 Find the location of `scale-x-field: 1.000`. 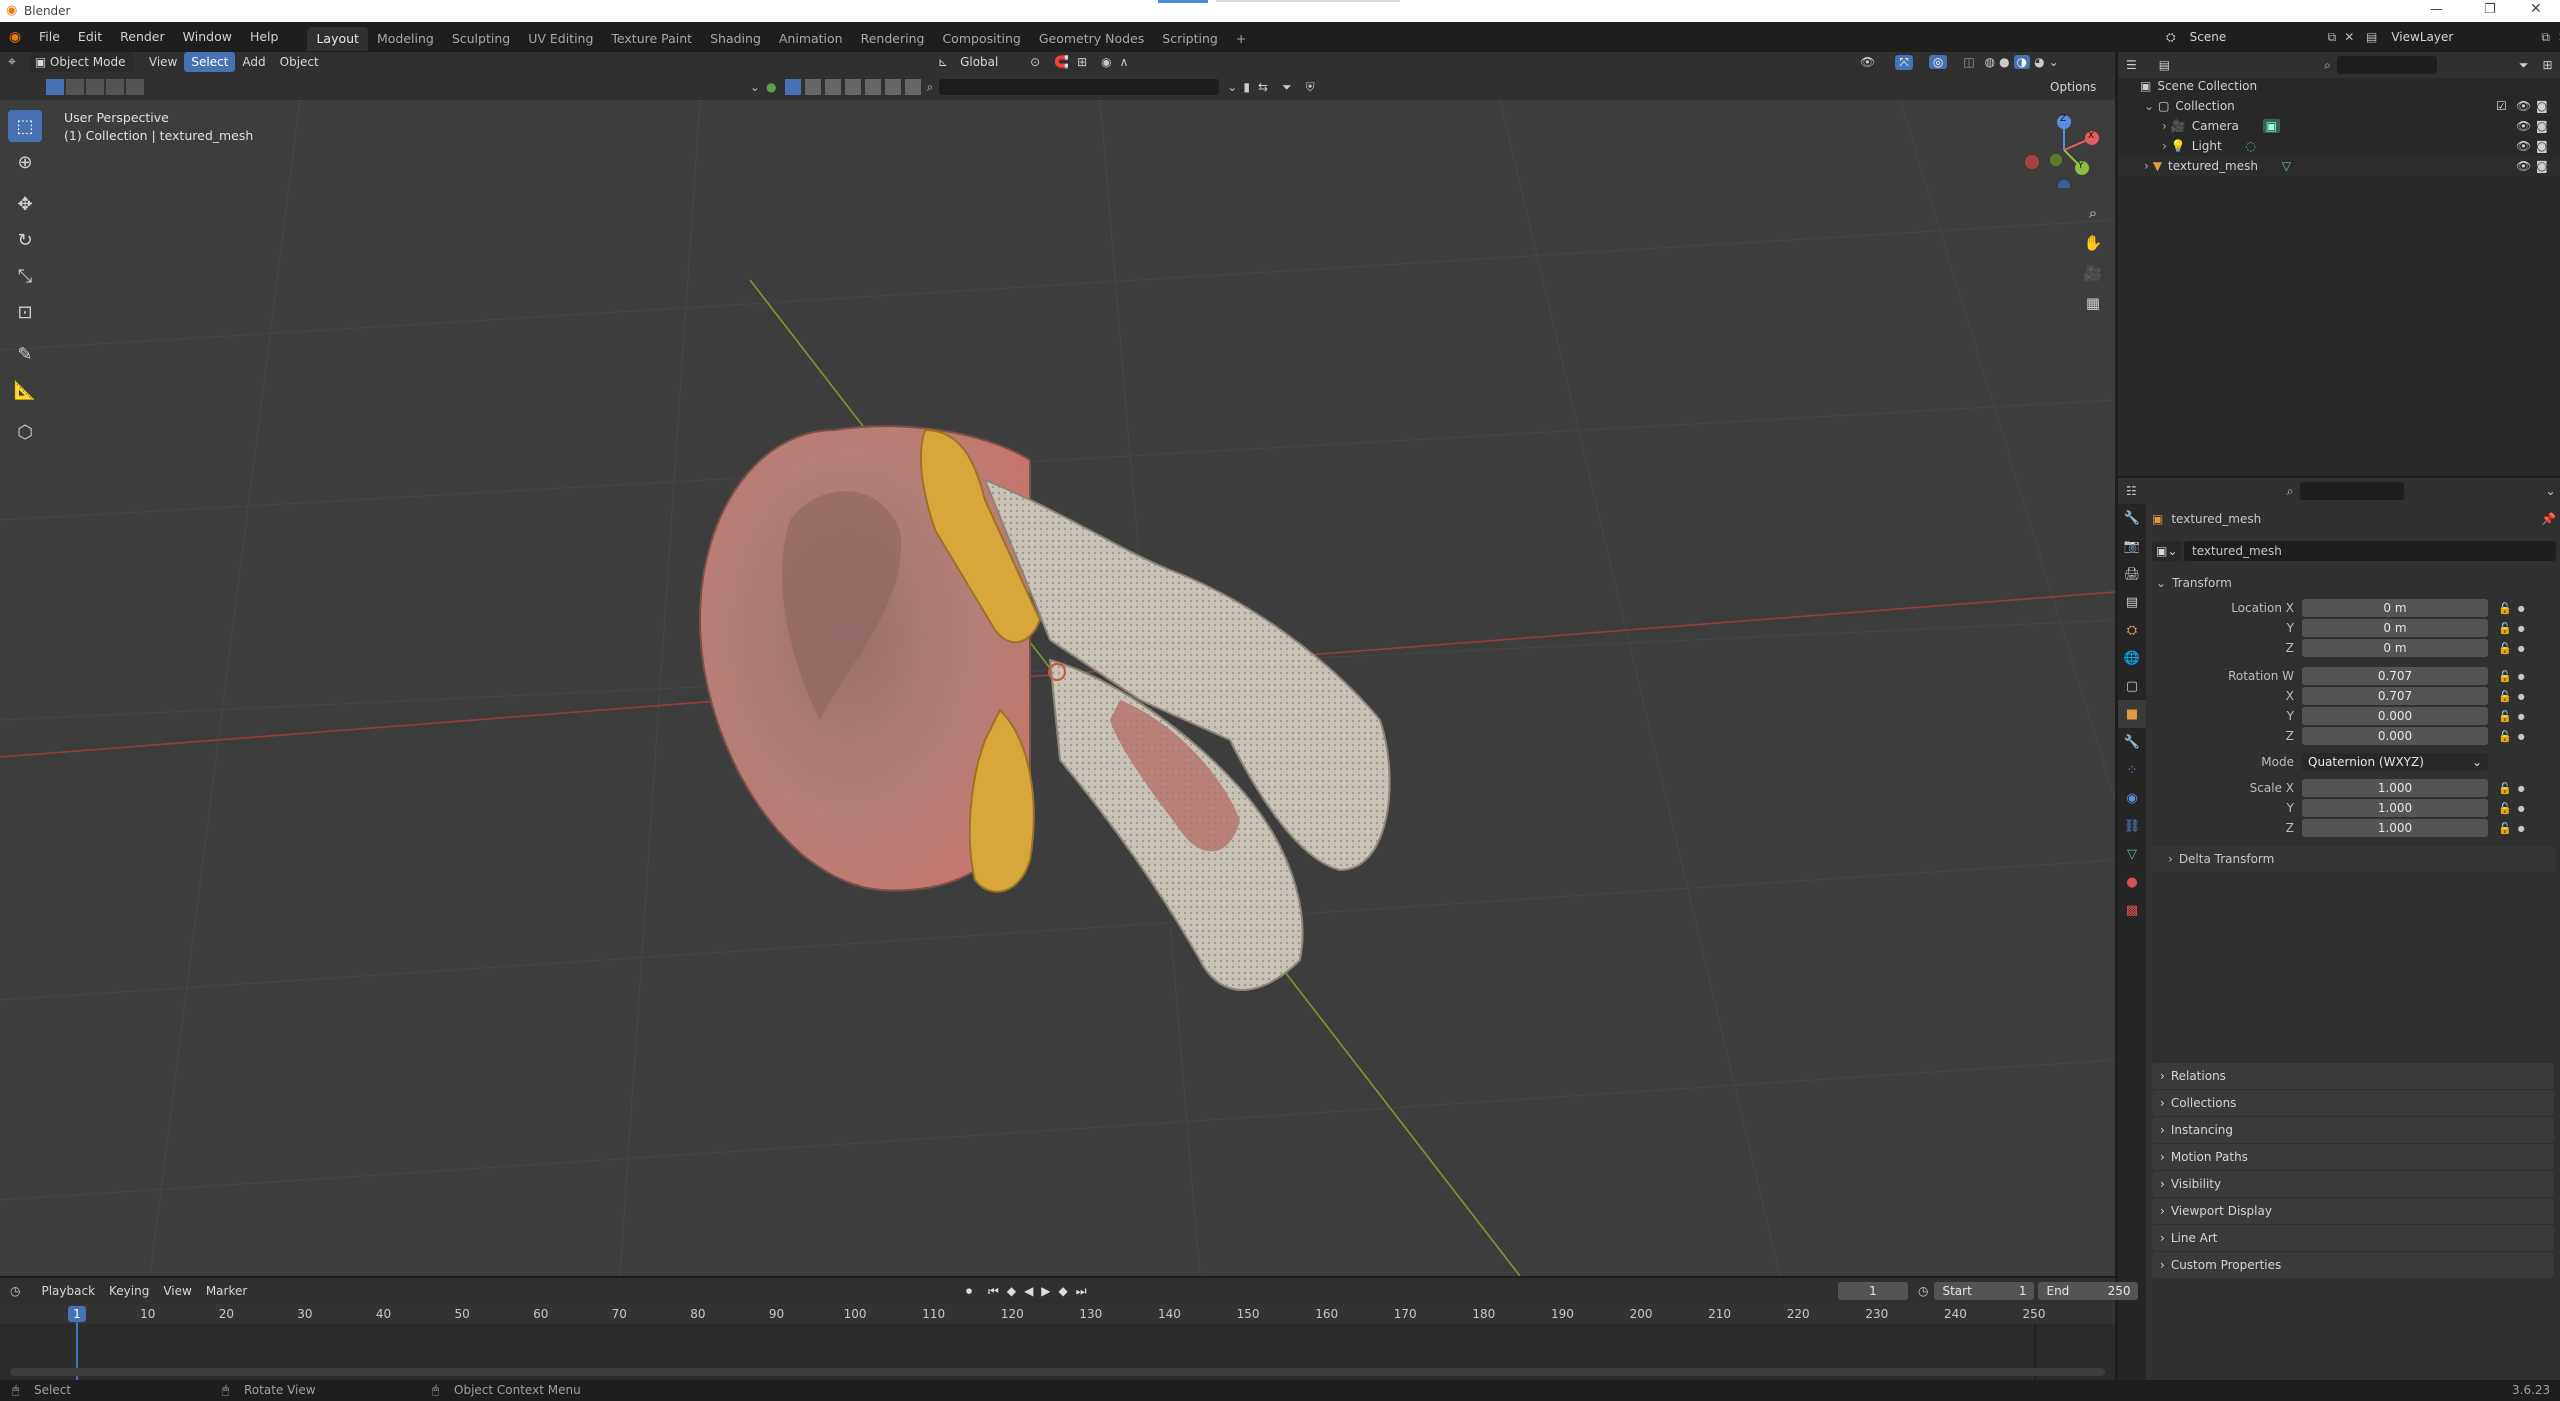

scale-x-field: 1.000 is located at coordinates (2395, 788).